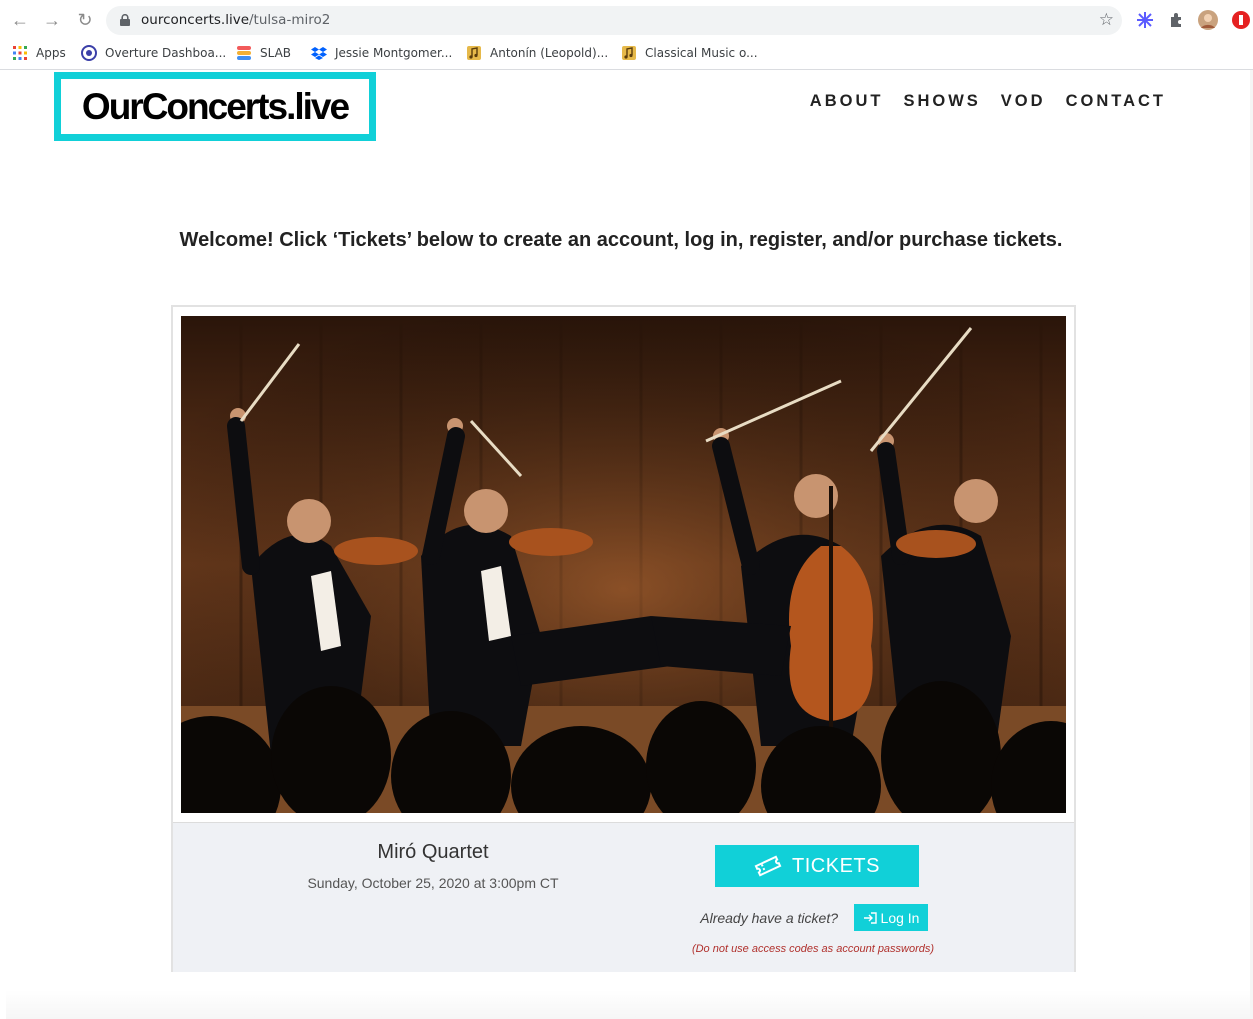 The height and width of the screenshot is (1019, 1253). I want to click on event-datetime: Sunday, October 25, 2020 at 3:00pm CT, so click(433, 883).